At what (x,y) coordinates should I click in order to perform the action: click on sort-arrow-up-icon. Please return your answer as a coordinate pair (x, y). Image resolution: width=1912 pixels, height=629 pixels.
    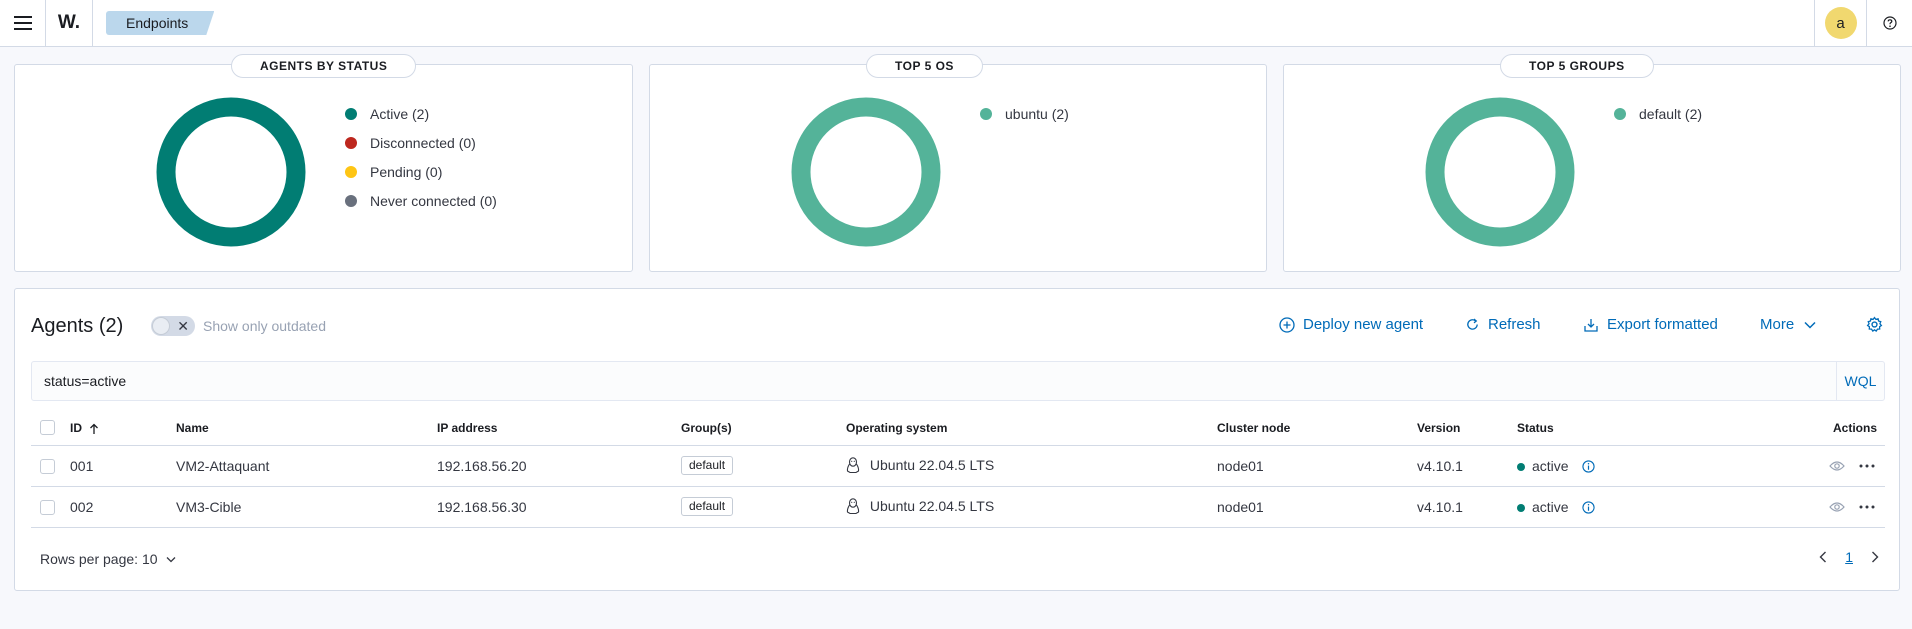
    Looking at the image, I should click on (94, 428).